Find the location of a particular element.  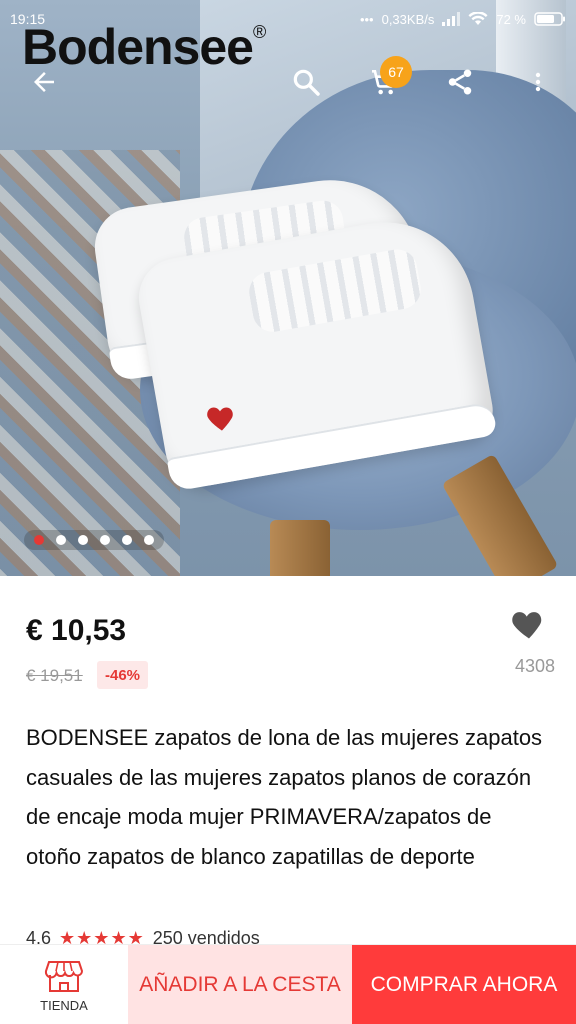

back-arrow-icon is located at coordinates (44, 82).